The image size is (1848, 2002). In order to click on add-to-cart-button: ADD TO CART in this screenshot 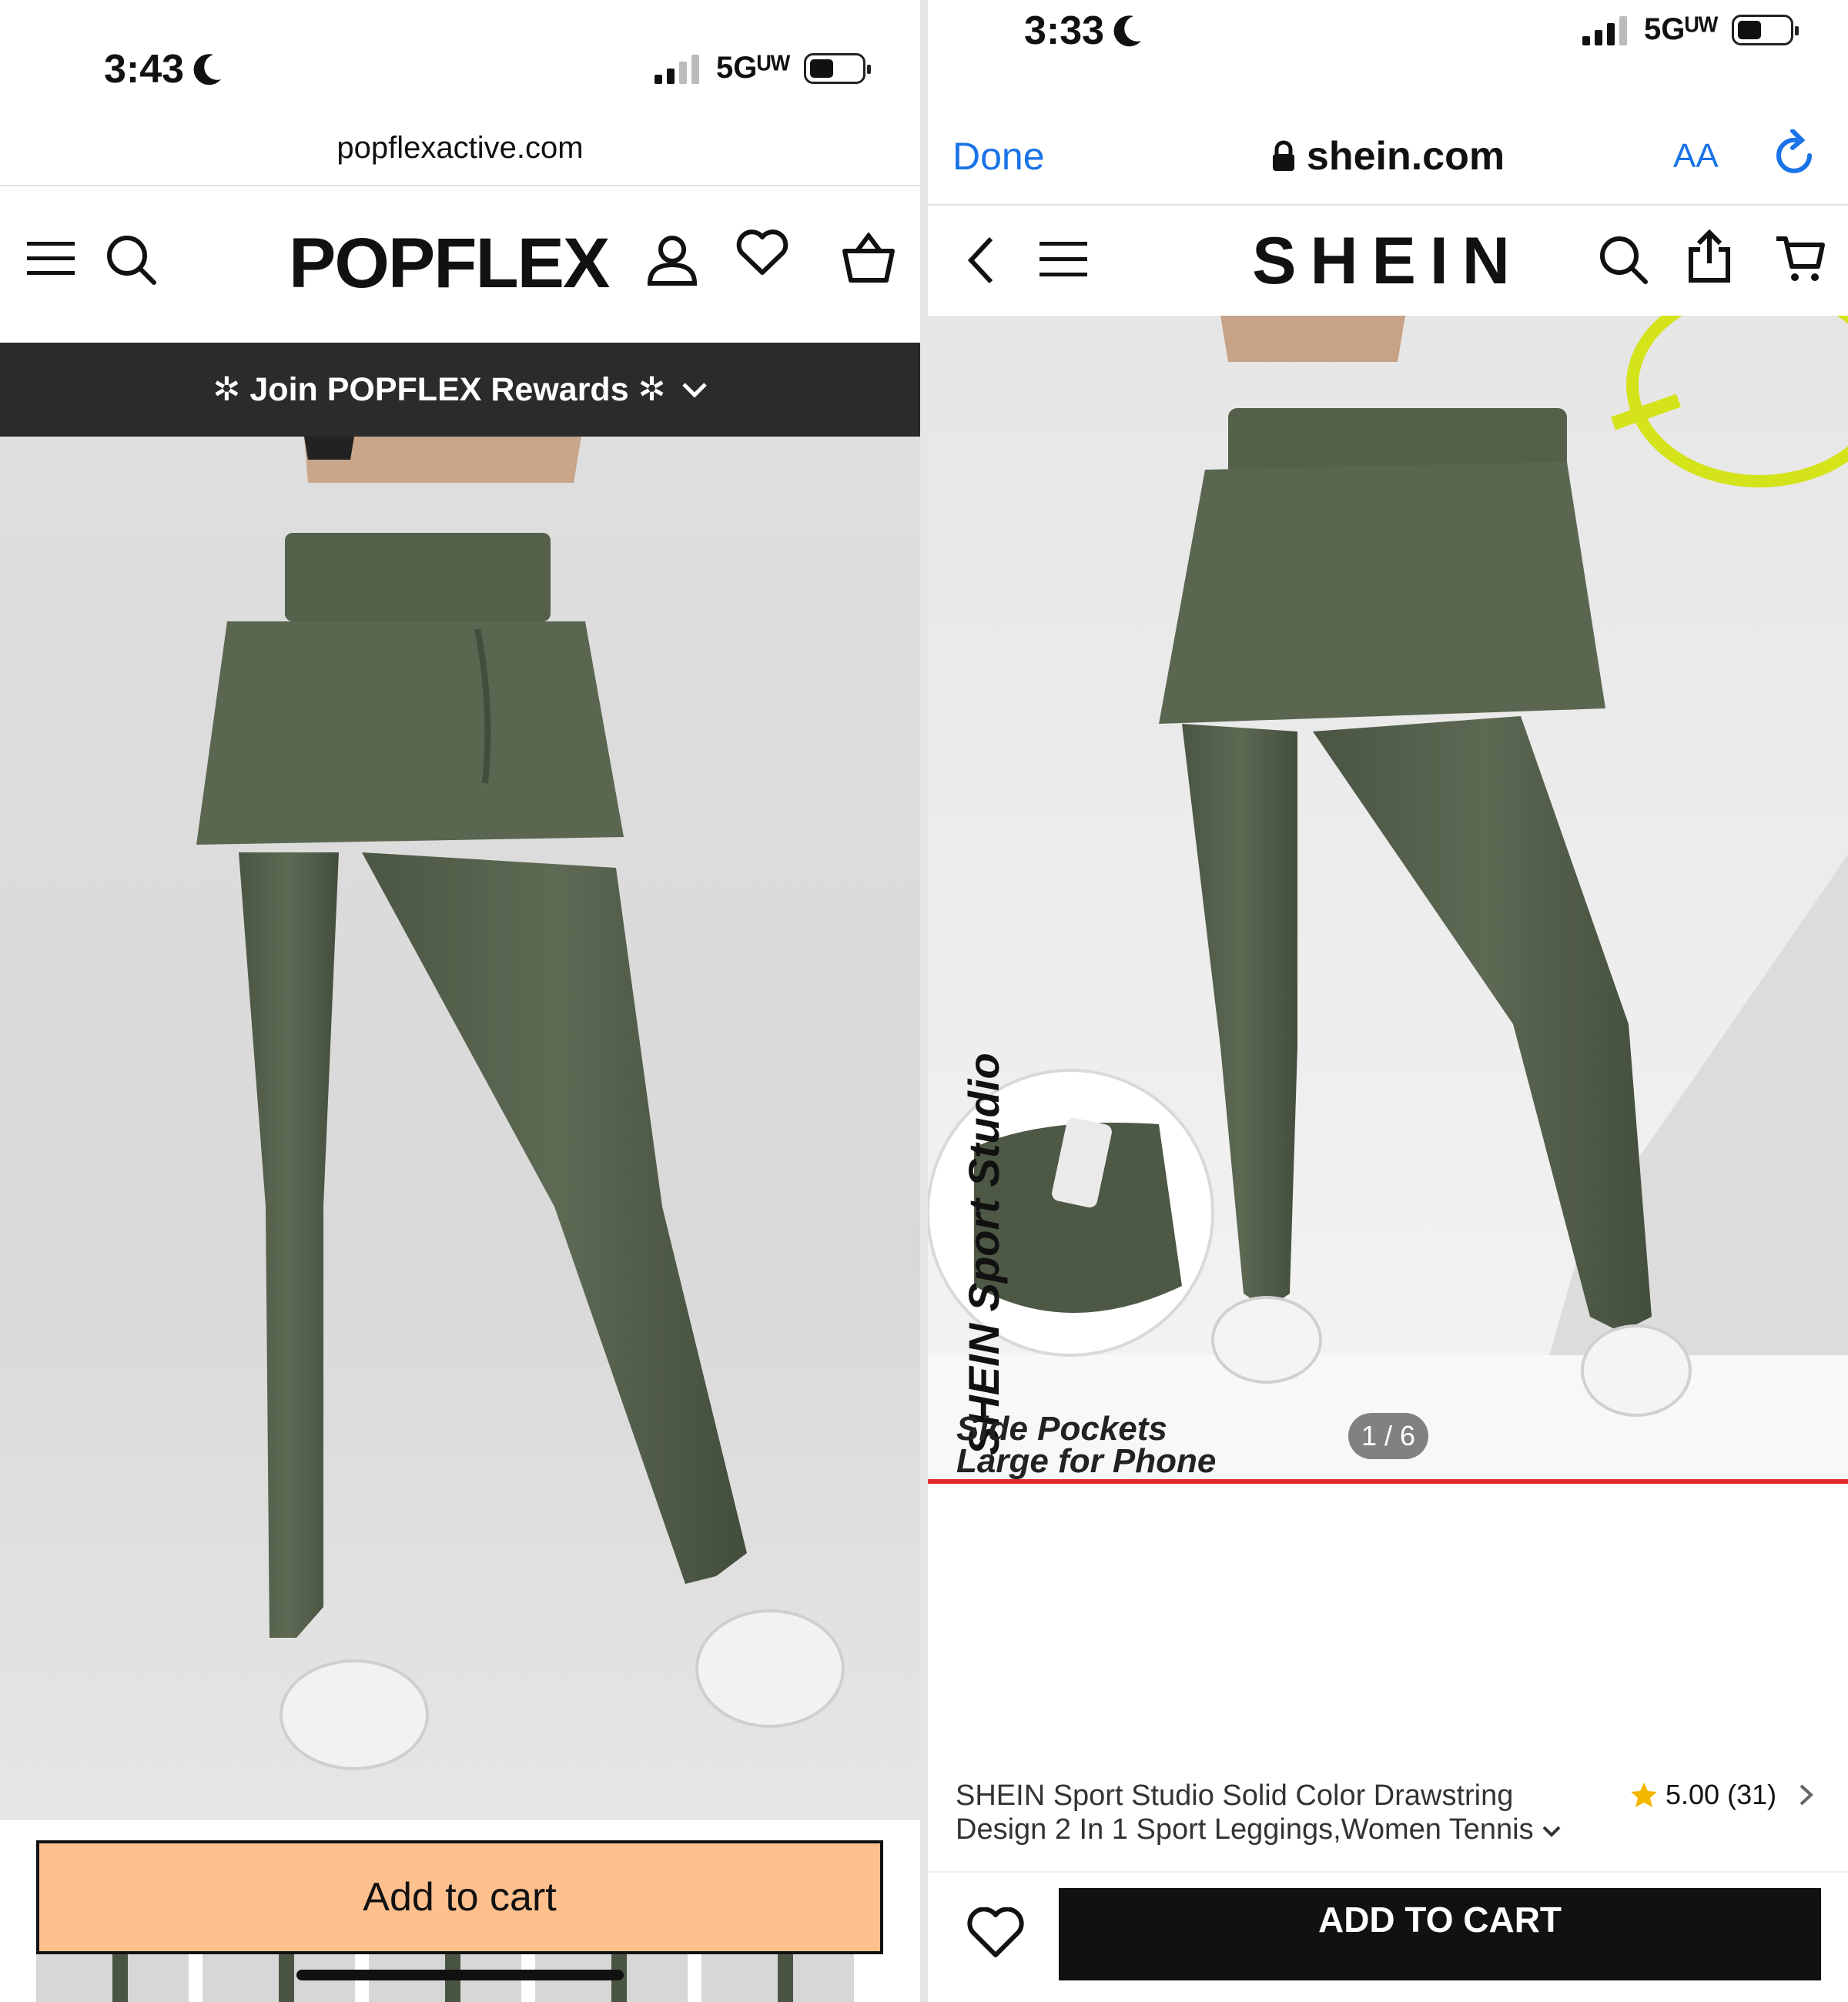, I will do `click(1440, 1934)`.